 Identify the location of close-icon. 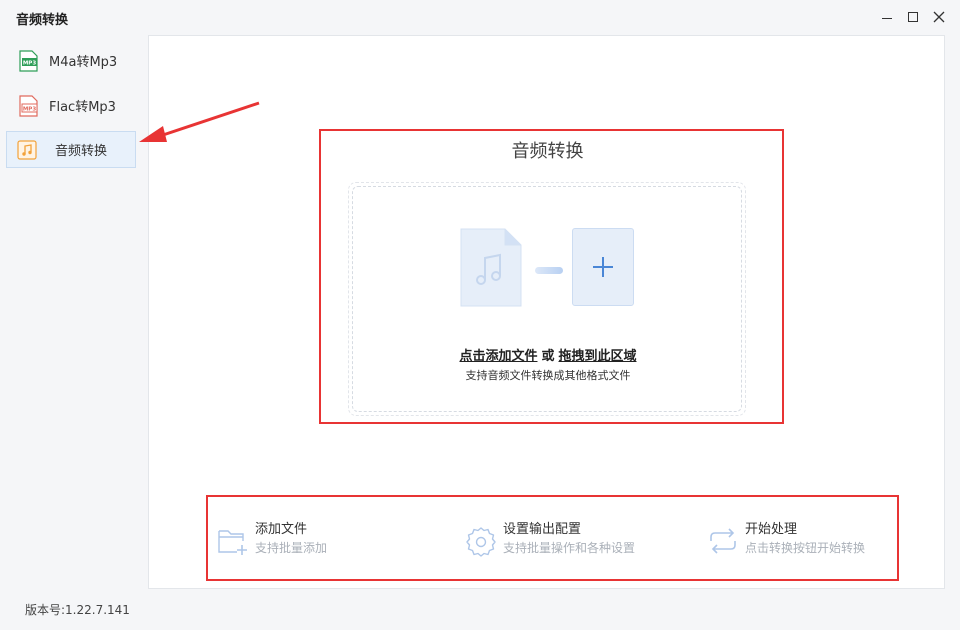
(939, 17).